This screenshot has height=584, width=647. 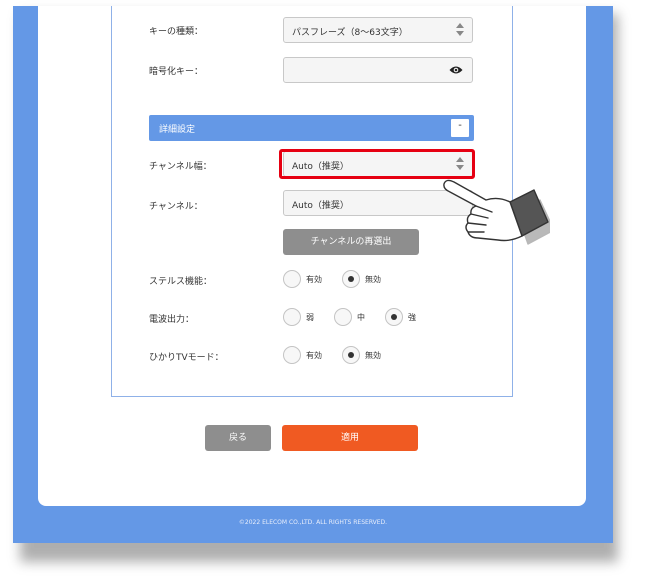 I want to click on key-type-label: キーの種類：, so click(x=176, y=32).